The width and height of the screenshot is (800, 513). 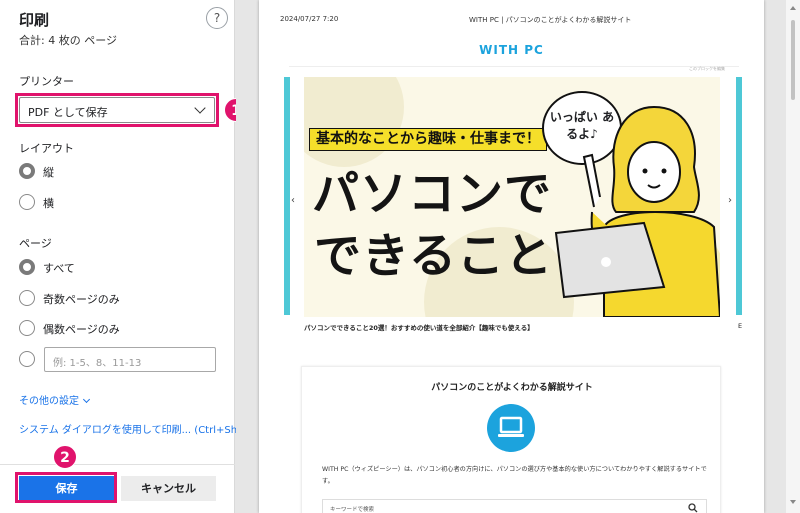 I want to click on more-settings-label: その他の設定, so click(x=49, y=401).